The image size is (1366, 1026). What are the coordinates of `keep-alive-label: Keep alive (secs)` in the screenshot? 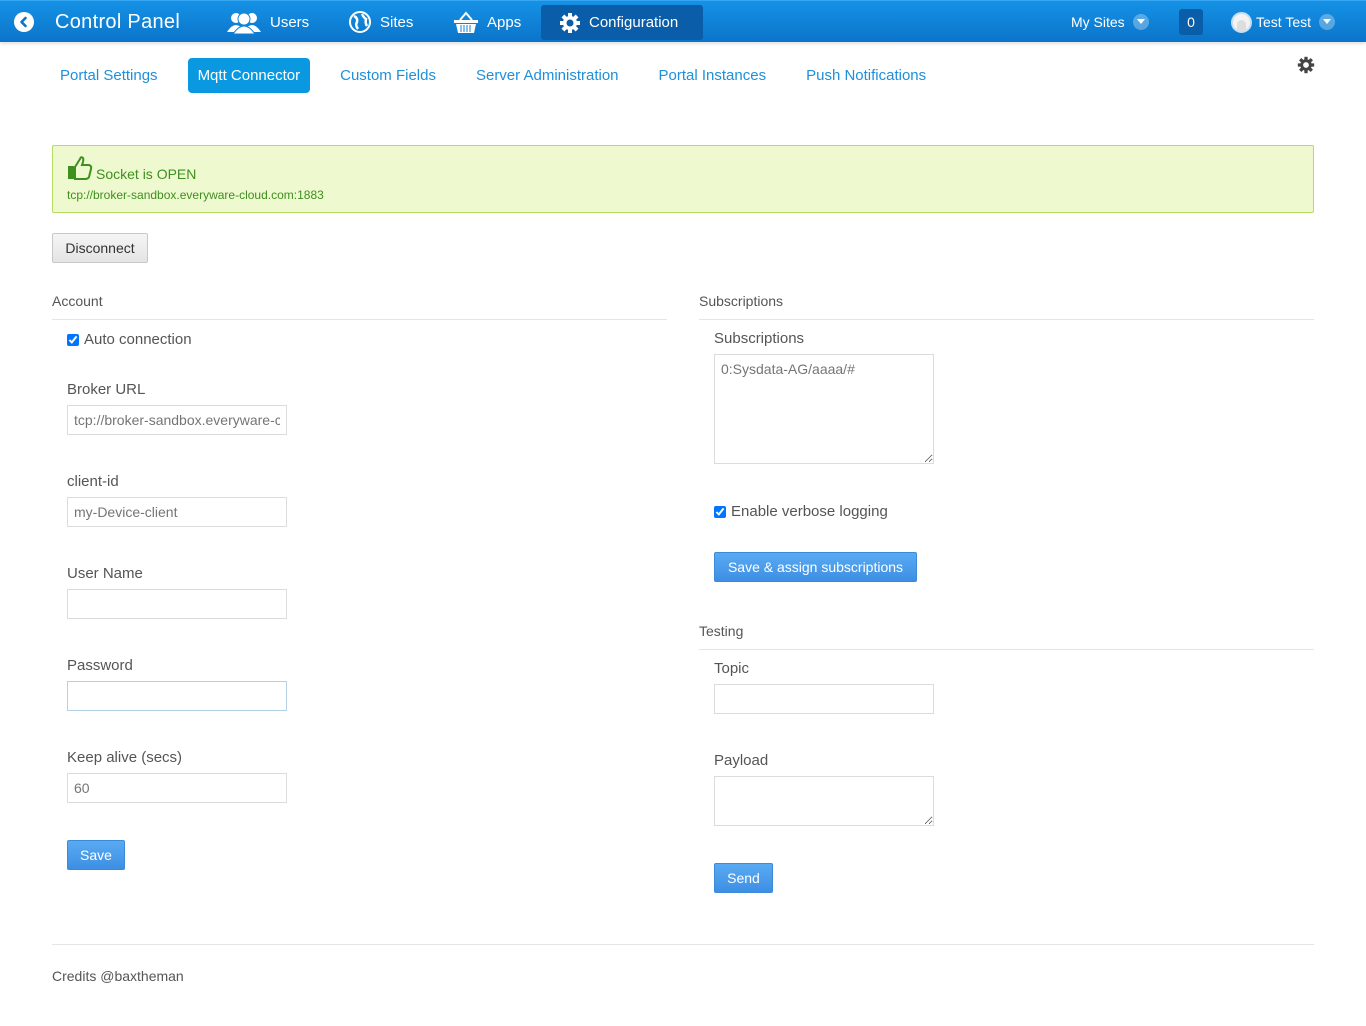 It's located at (125, 757).